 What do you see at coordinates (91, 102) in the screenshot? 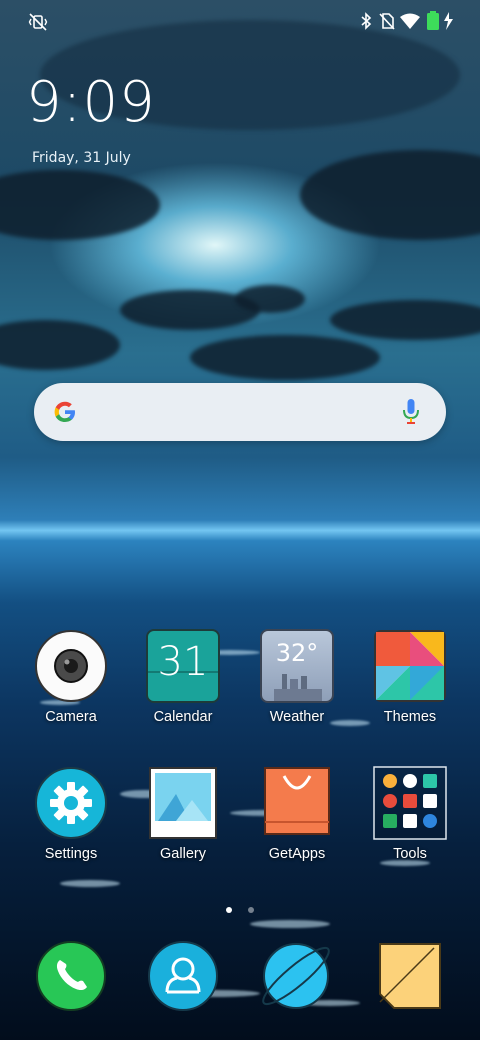
I see `clock: 9:09` at bounding box center [91, 102].